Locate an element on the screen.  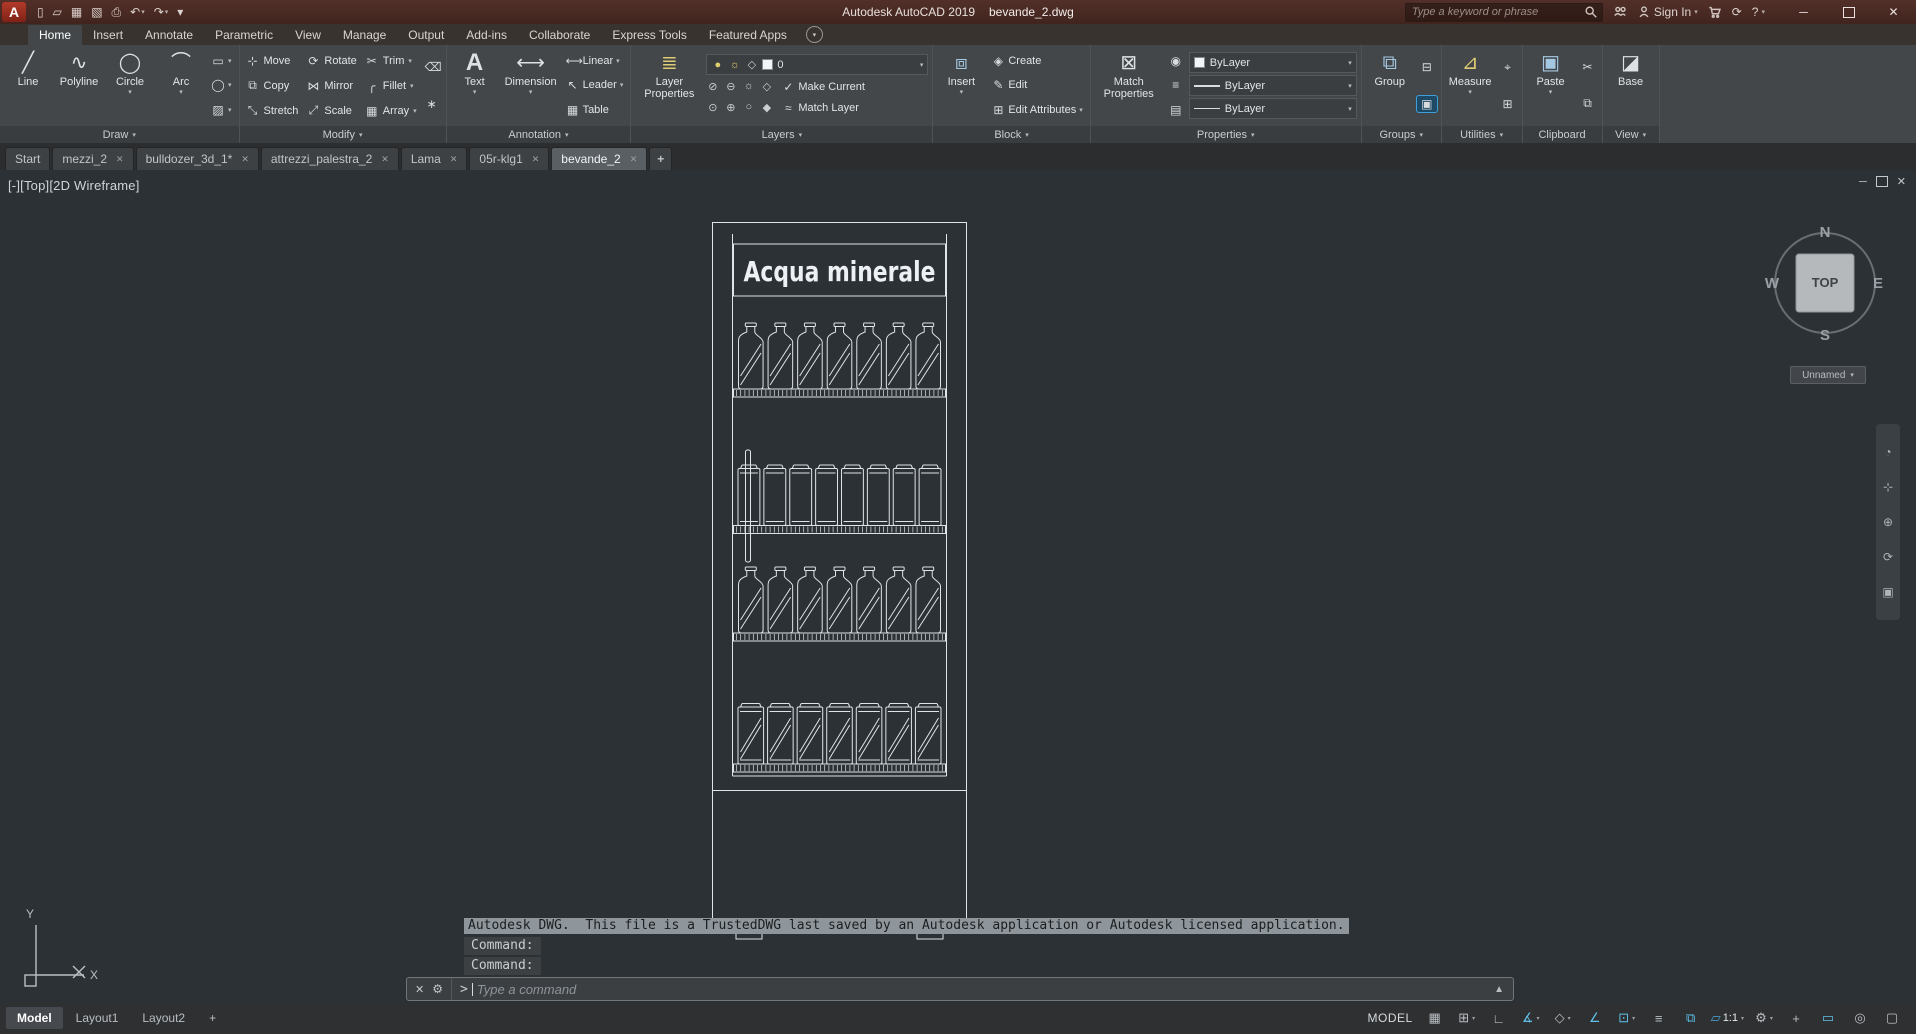
object-snap-button: ⊡ ▾ is located at coordinates (1627, 1018).